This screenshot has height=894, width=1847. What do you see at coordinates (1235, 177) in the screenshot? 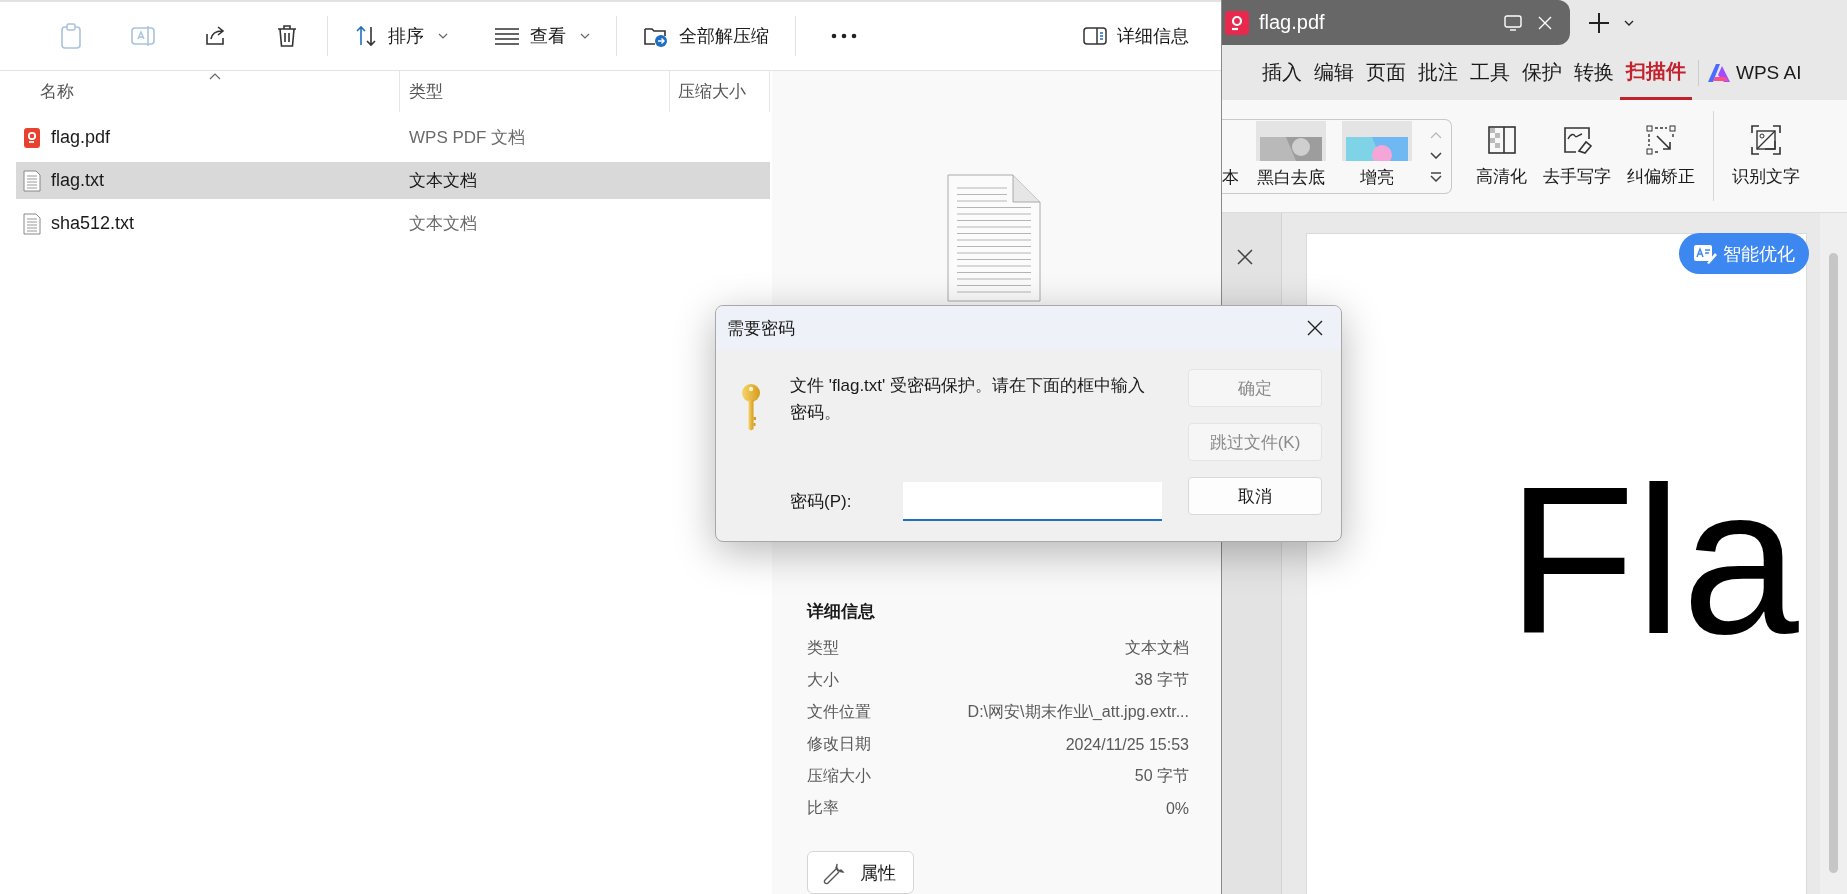
I see `filter-option: 本` at bounding box center [1235, 177].